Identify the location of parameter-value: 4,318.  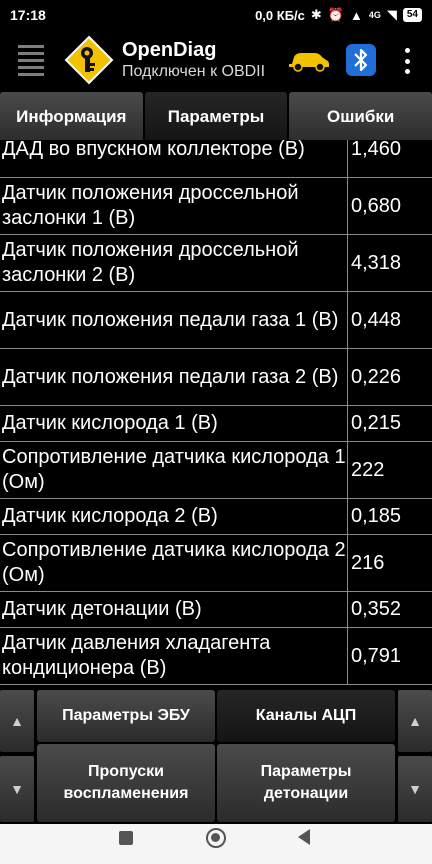
(376, 262).